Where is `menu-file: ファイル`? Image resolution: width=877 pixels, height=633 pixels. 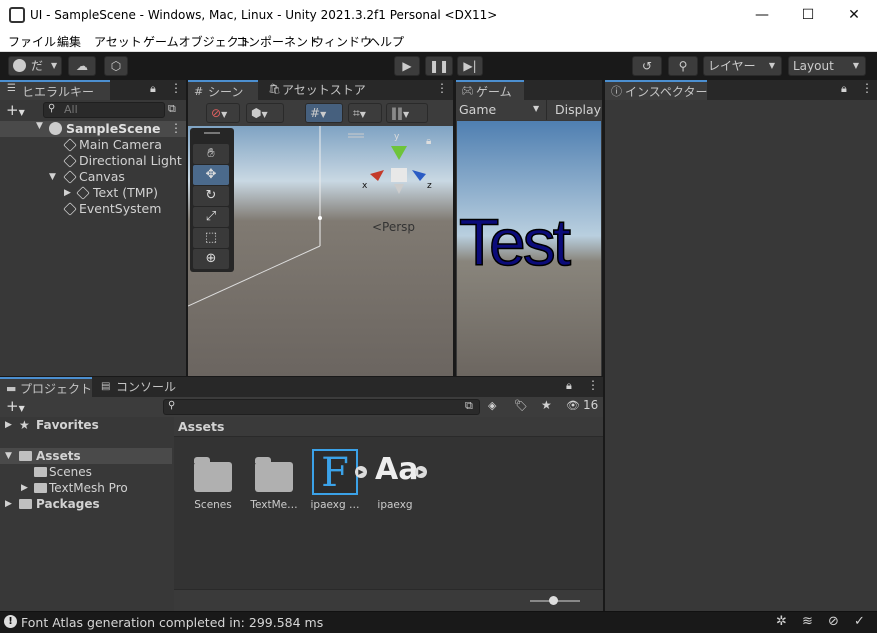 menu-file: ファイル is located at coordinates (32, 41).